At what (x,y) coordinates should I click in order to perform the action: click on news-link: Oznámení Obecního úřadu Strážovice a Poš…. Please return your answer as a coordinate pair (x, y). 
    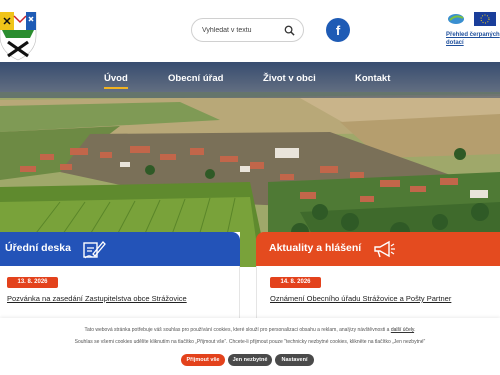
    Looking at the image, I should click on (360, 298).